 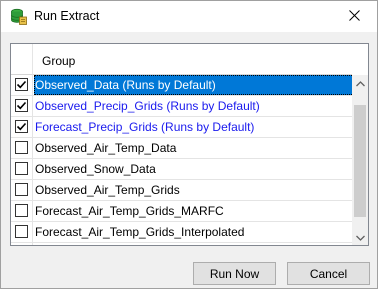 I want to click on table-row: Forecast_Precip_Grids (Runs by Default), so click(x=182, y=127).